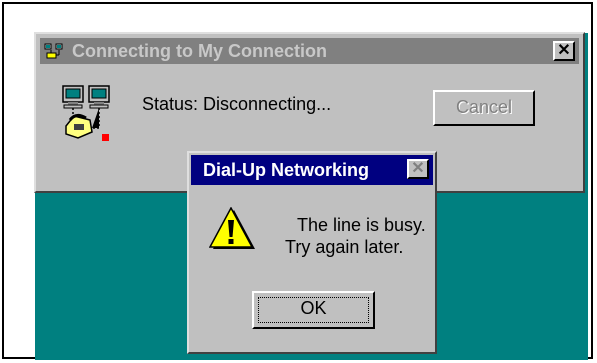 This screenshot has width=597, height=363. I want to click on connecting-window-title: Connecting to My Connection, so click(199, 51).